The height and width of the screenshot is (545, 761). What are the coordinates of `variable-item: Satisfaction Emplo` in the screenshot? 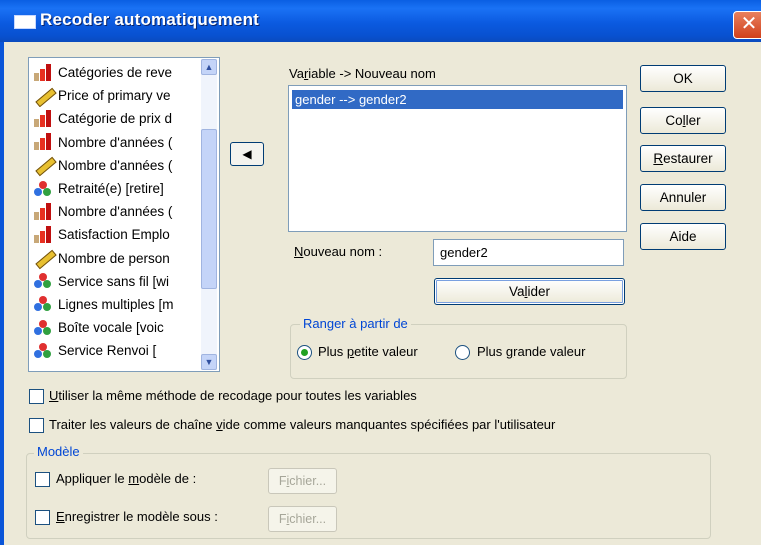 It's located at (115, 234).